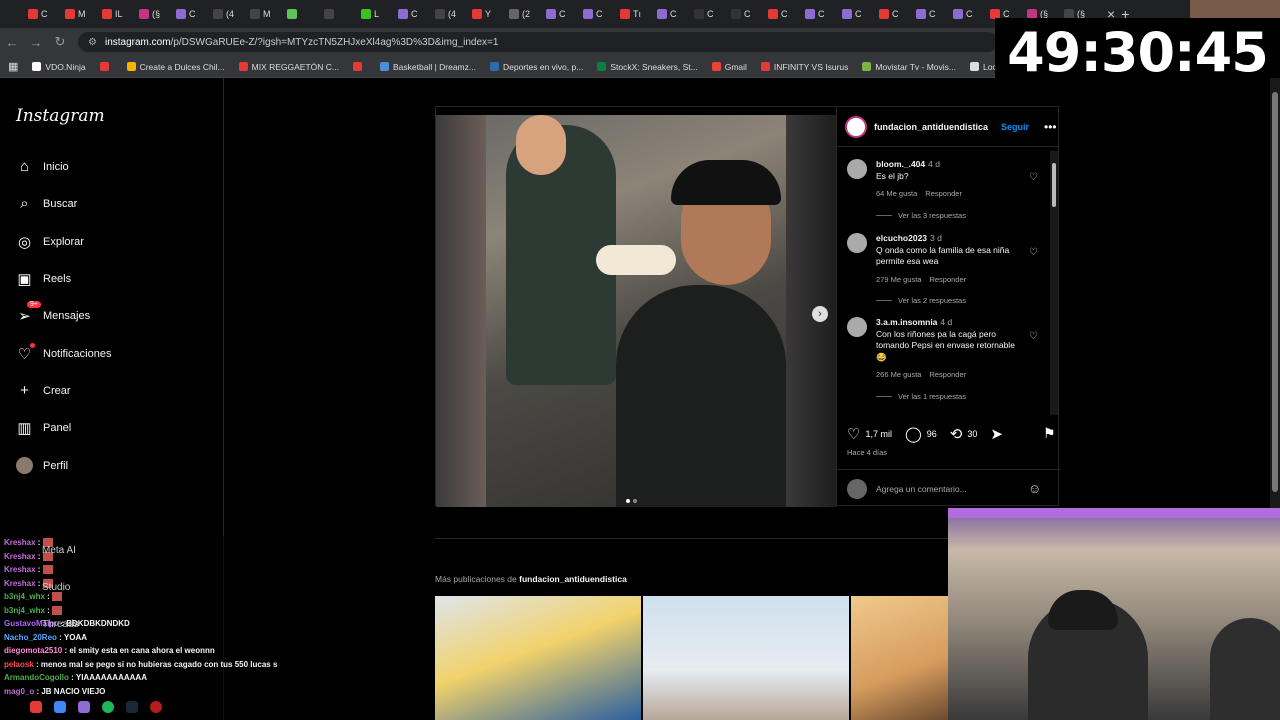 The height and width of the screenshot is (720, 1280). Describe the element at coordinates (1015, 127) in the screenshot. I see `follow-button: Seguir` at that location.